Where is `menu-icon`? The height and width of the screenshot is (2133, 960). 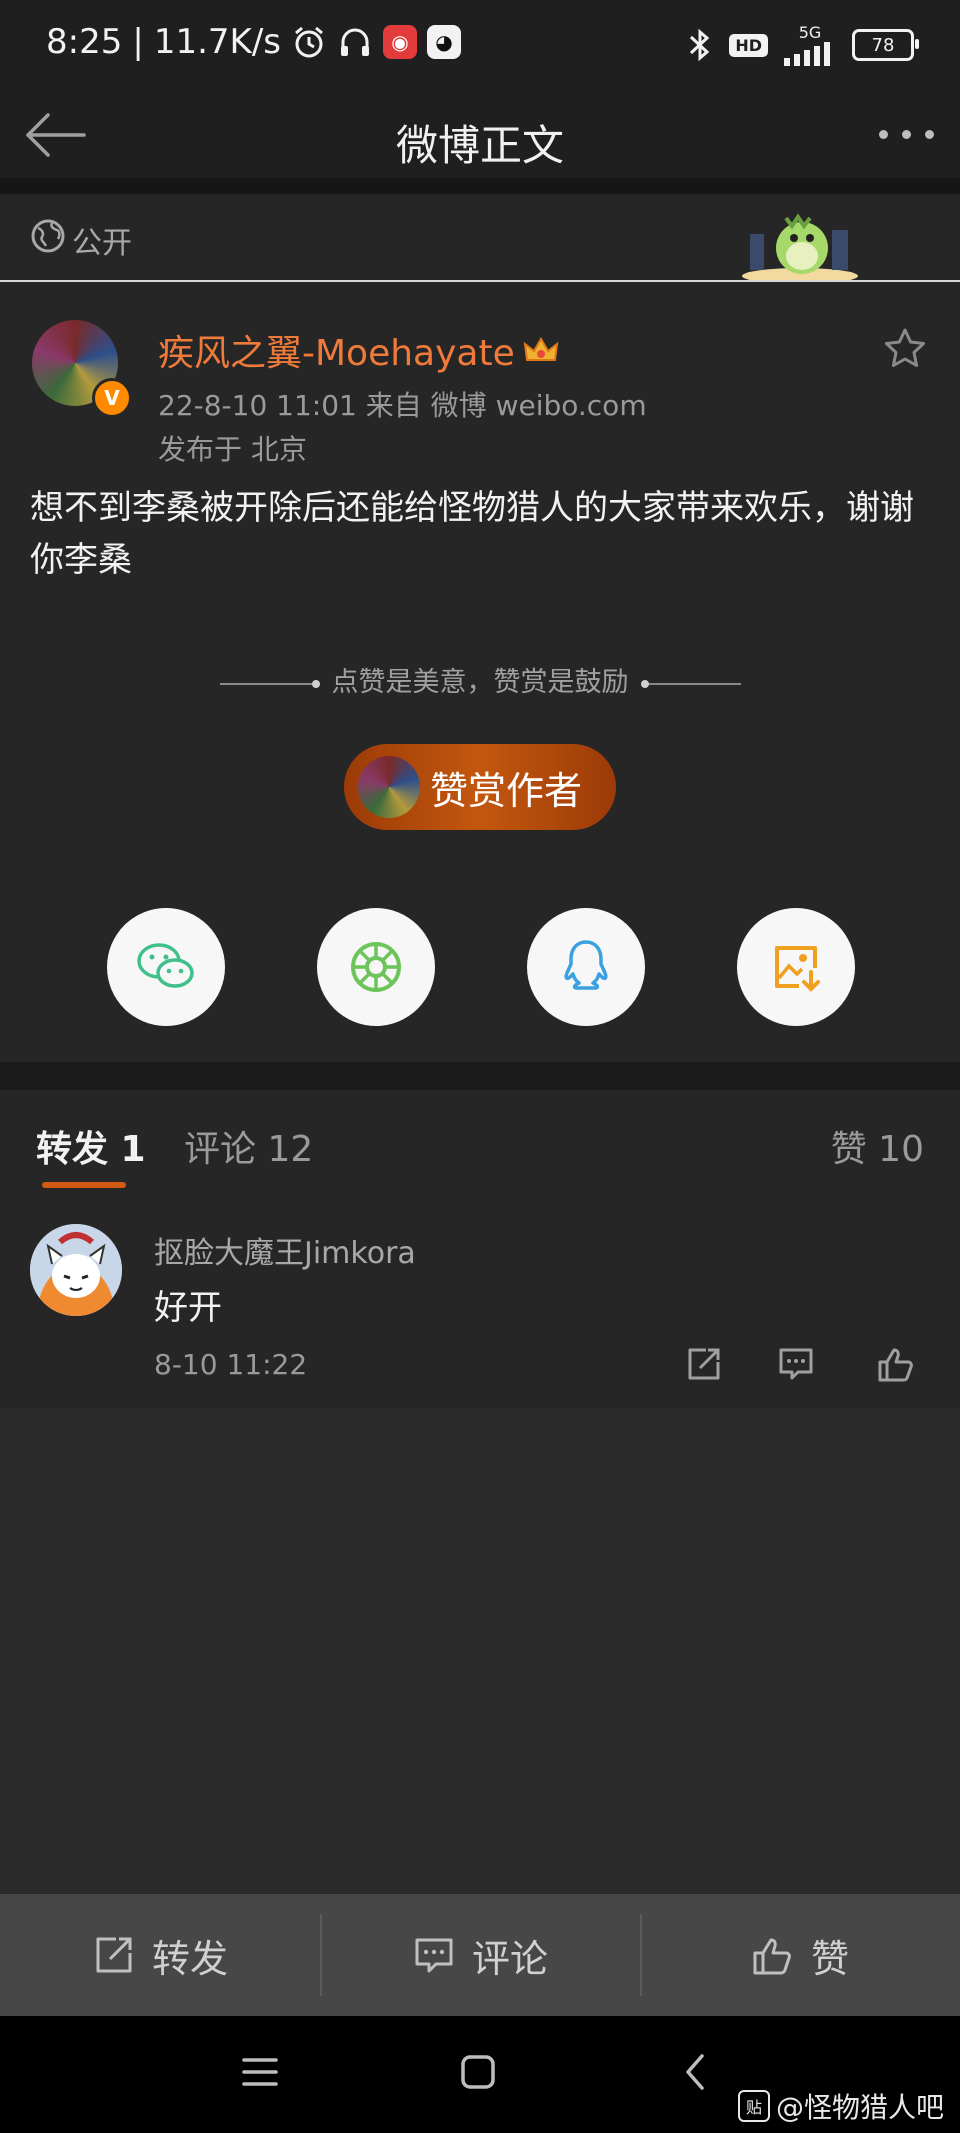 menu-icon is located at coordinates (260, 2072).